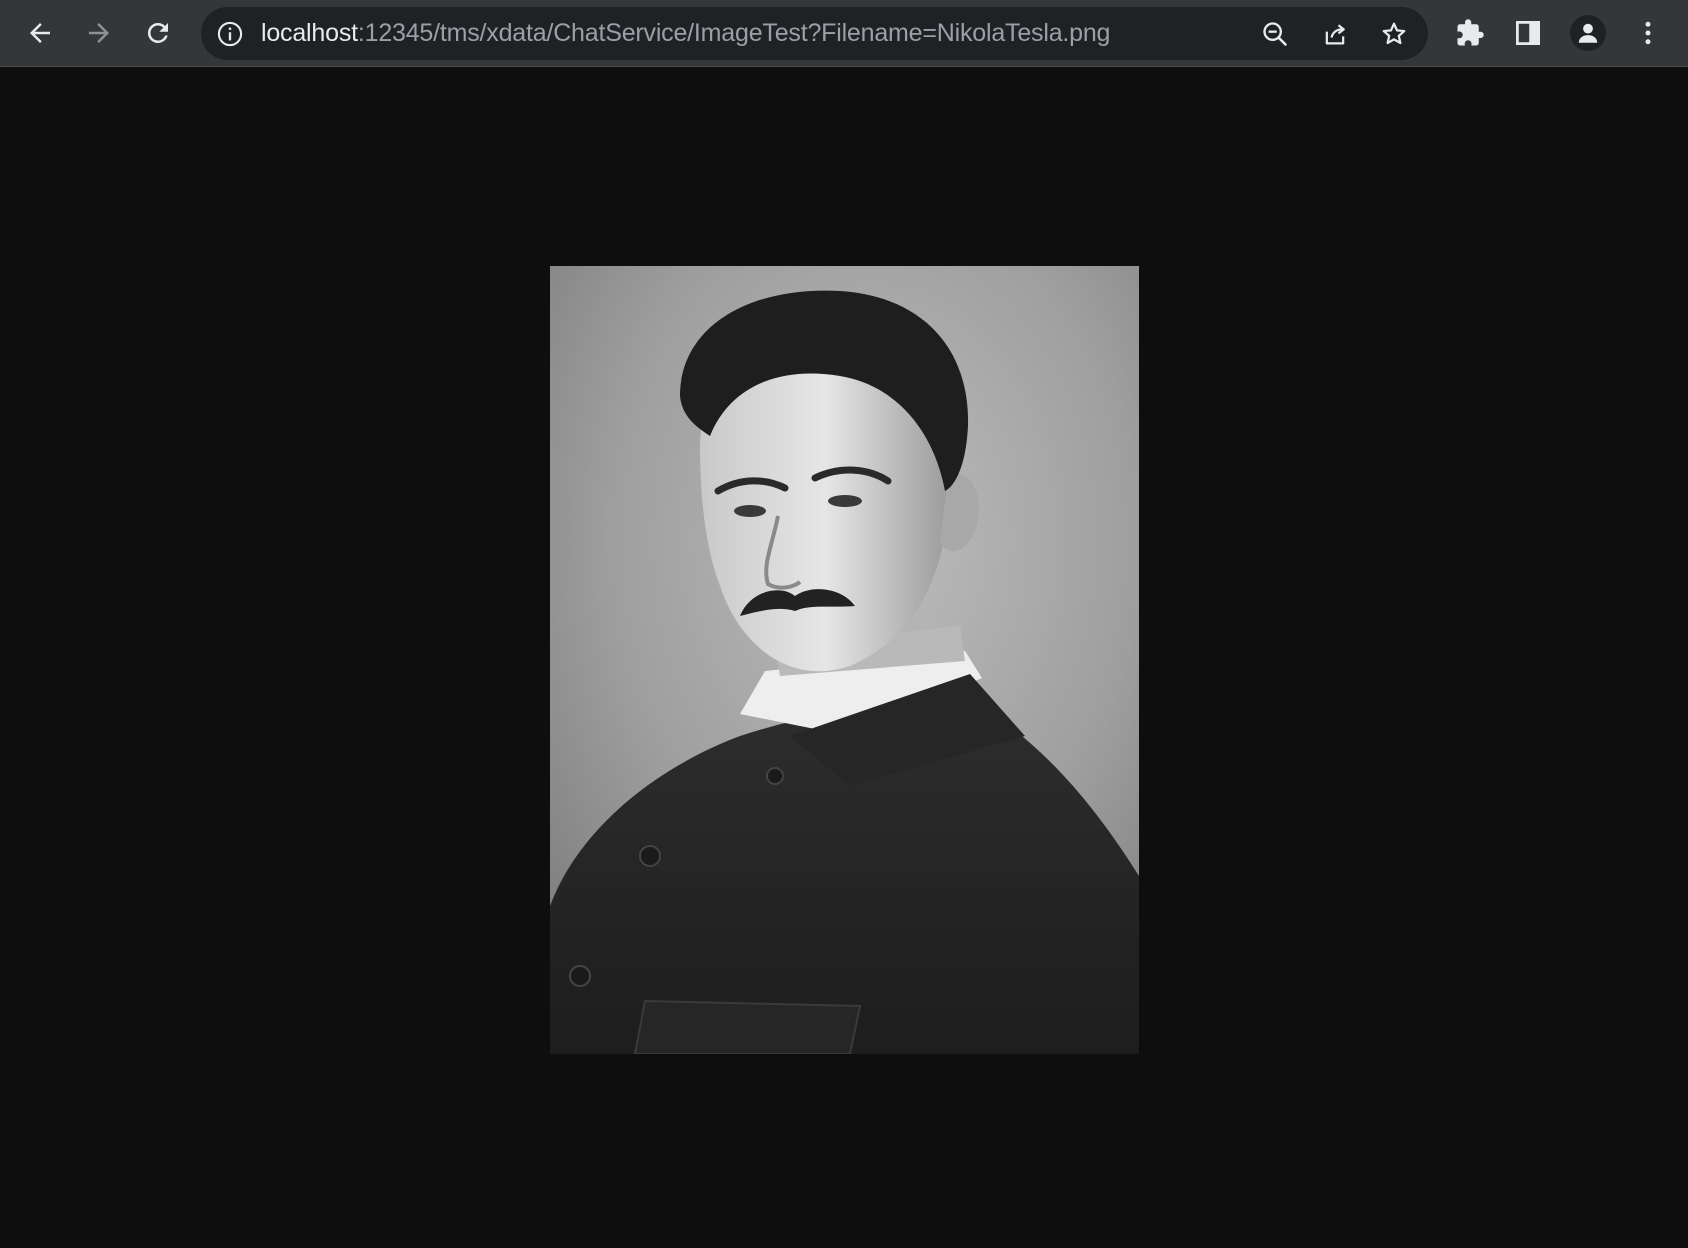 This screenshot has width=1688, height=1248. I want to click on arrow-right-icon, so click(99, 33).